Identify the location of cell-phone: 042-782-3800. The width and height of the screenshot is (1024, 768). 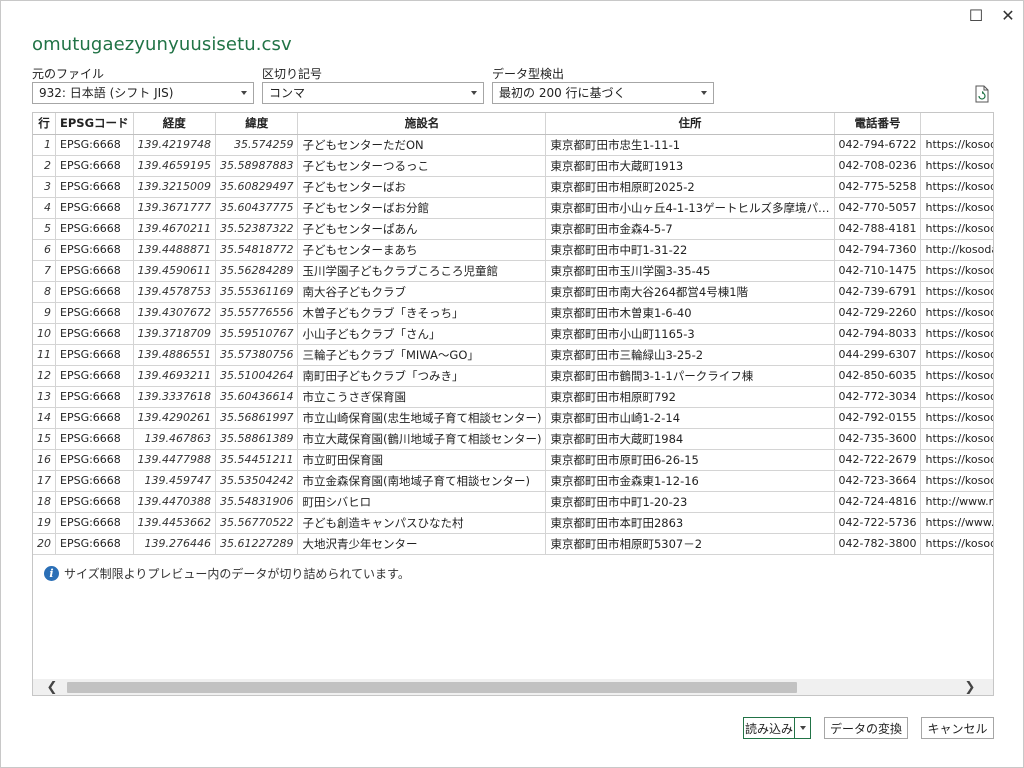
(878, 544).